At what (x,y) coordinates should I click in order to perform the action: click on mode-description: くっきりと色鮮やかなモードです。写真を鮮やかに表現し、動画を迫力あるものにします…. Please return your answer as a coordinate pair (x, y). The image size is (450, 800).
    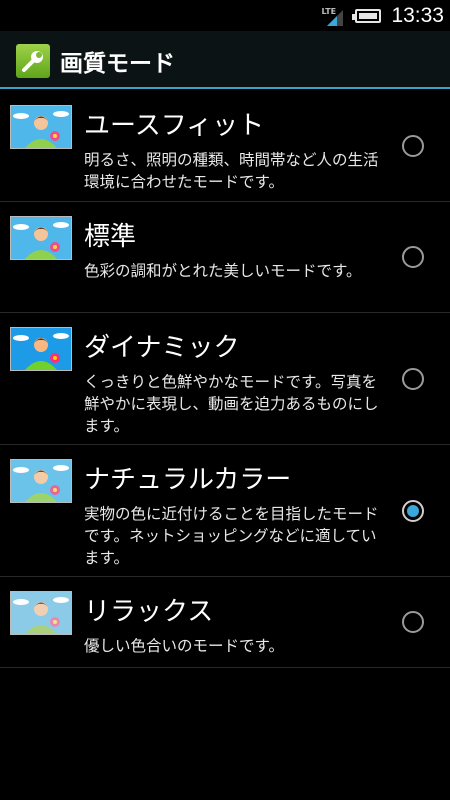
    Looking at the image, I should click on (231, 404).